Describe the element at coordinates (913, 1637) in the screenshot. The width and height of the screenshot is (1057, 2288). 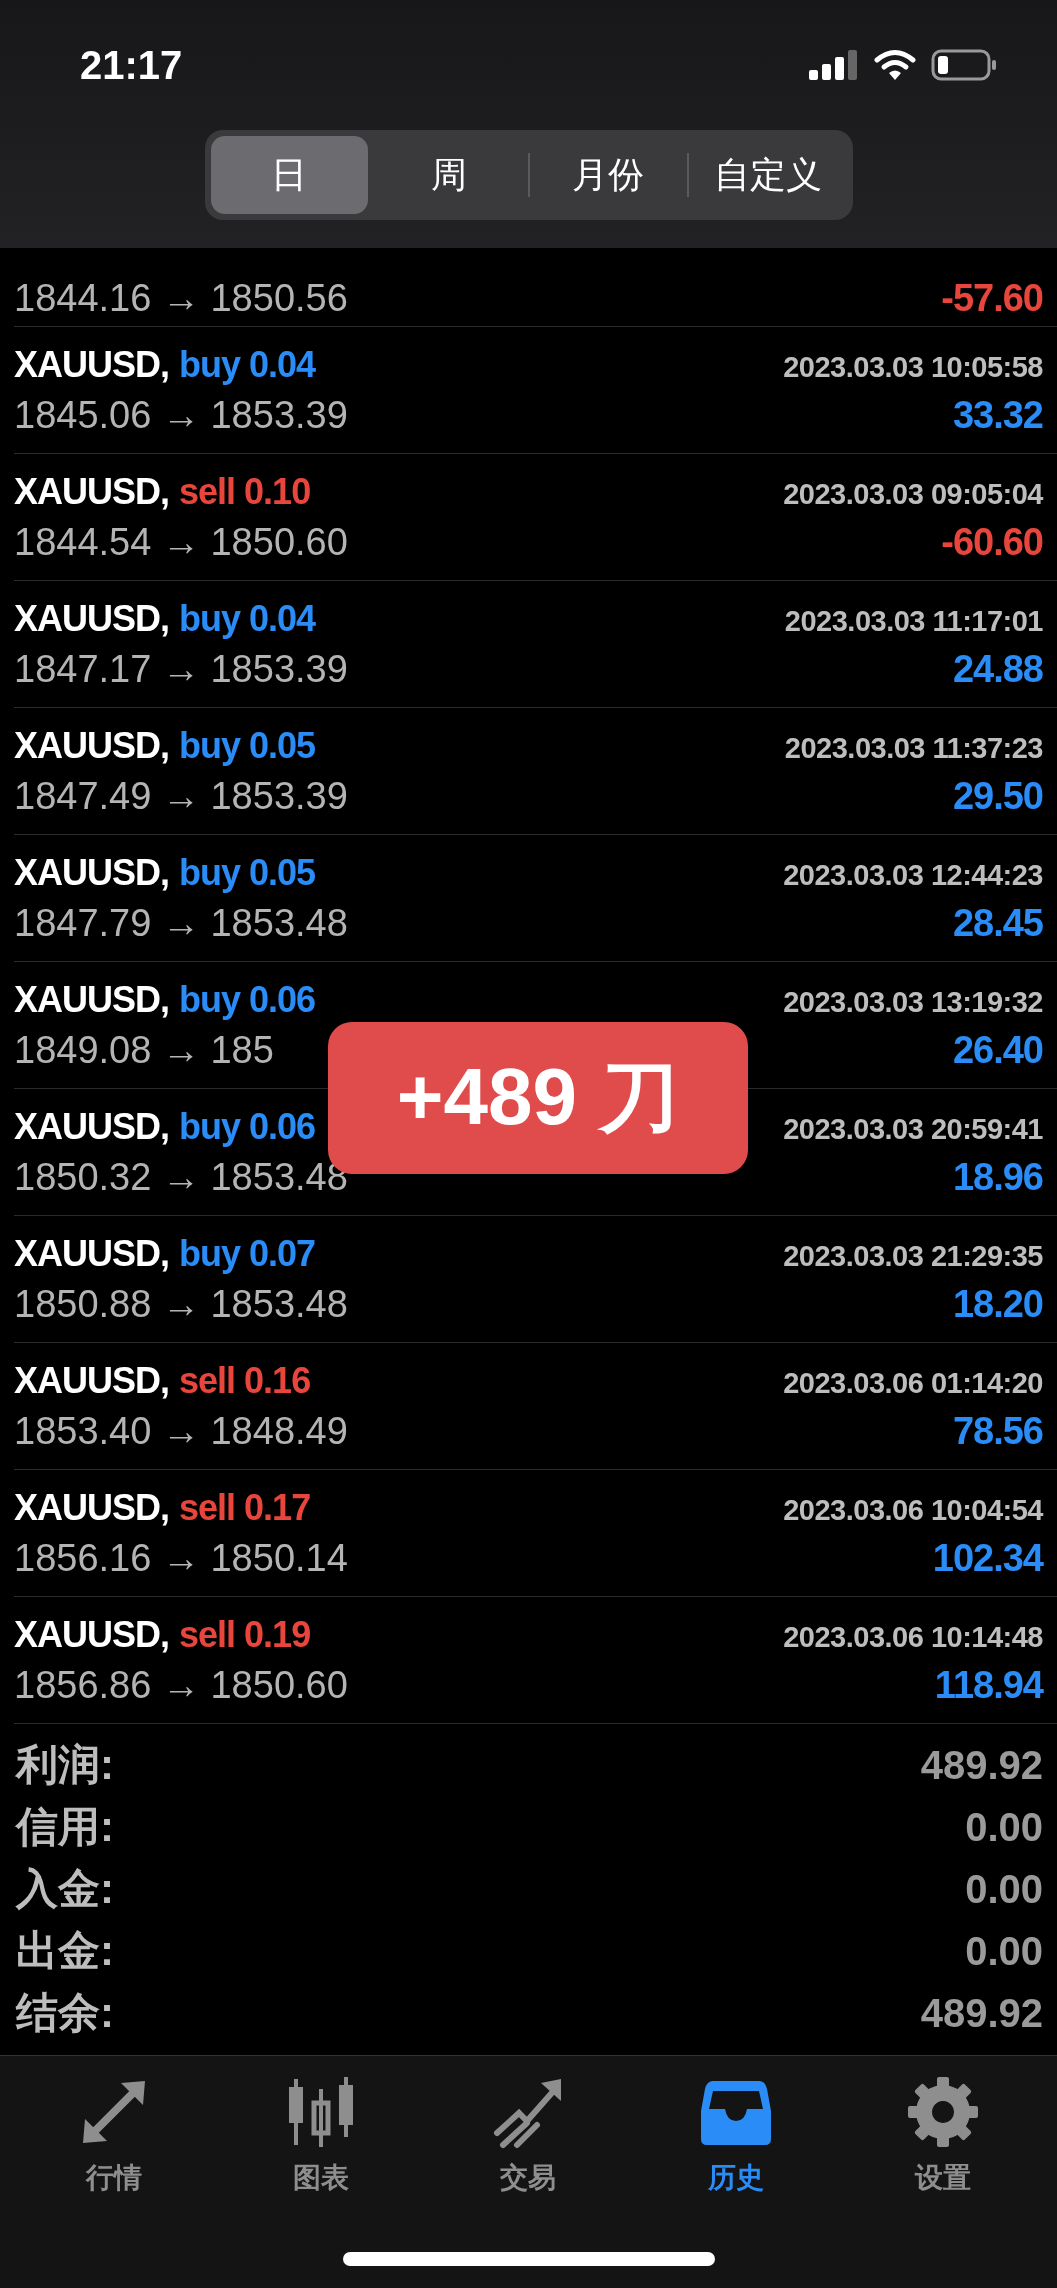
I see `deal-time: 2023.03.06 10:14:48` at that location.